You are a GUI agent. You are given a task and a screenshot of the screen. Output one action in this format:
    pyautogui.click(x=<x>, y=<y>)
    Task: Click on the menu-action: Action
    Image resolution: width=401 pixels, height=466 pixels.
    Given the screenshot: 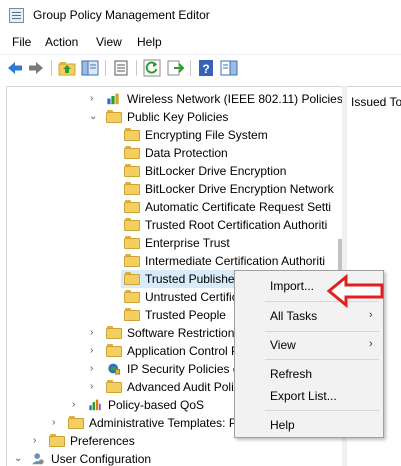 What is the action you would take?
    pyautogui.click(x=61, y=42)
    